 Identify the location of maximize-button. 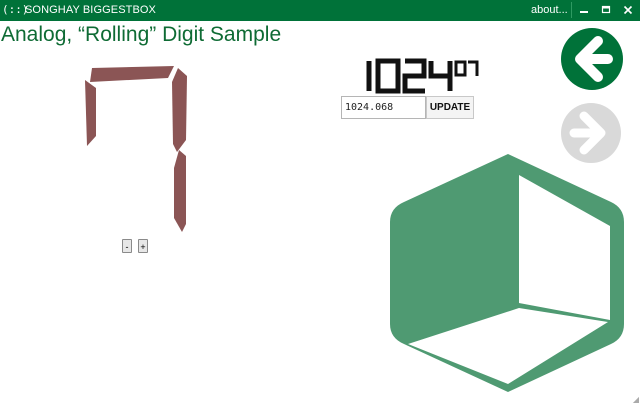
(606, 10).